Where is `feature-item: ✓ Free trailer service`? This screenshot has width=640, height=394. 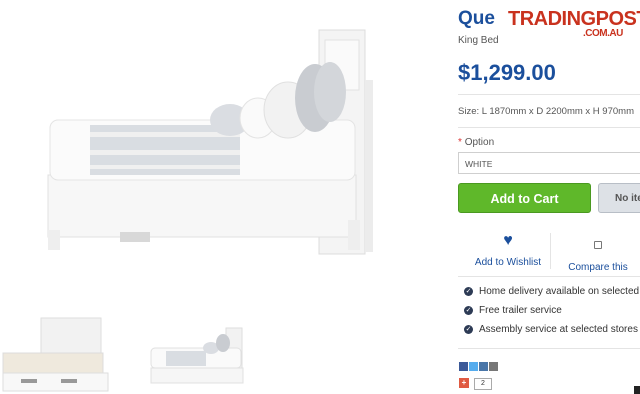 feature-item: ✓ Free trailer service is located at coordinates (513, 310).